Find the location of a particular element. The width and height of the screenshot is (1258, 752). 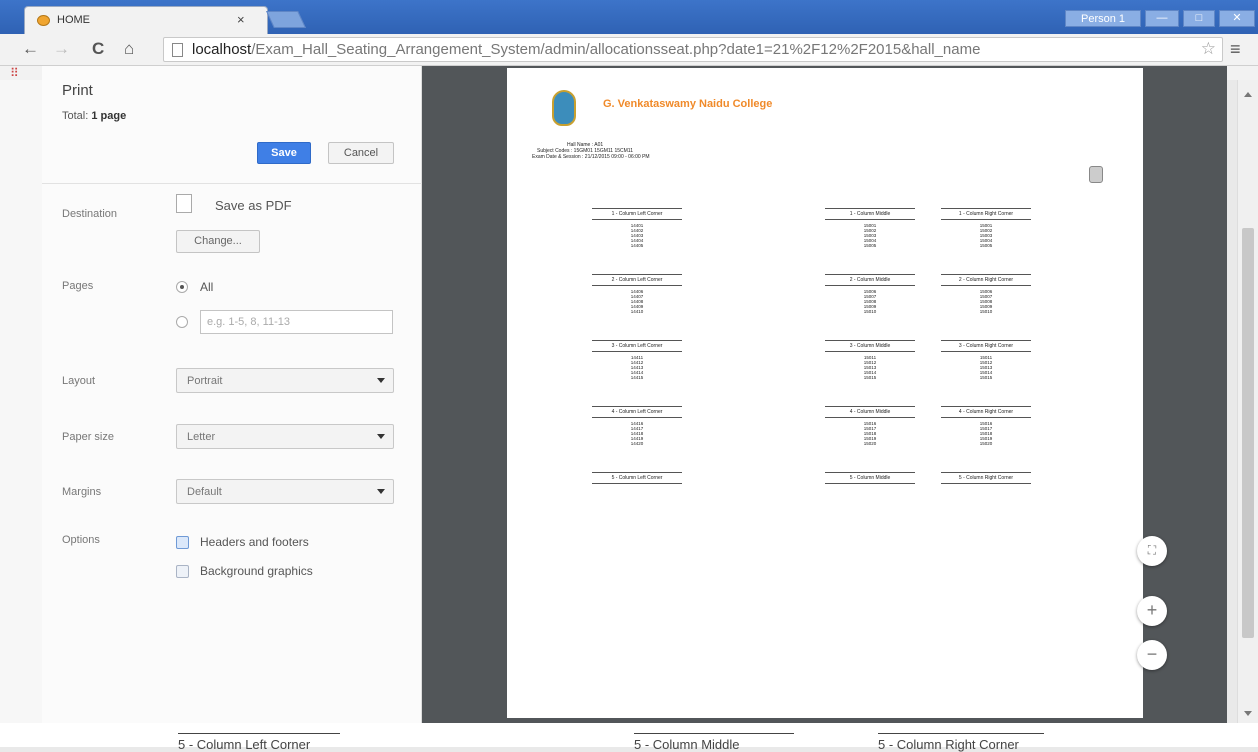

margins-select: Default is located at coordinates (285, 491).